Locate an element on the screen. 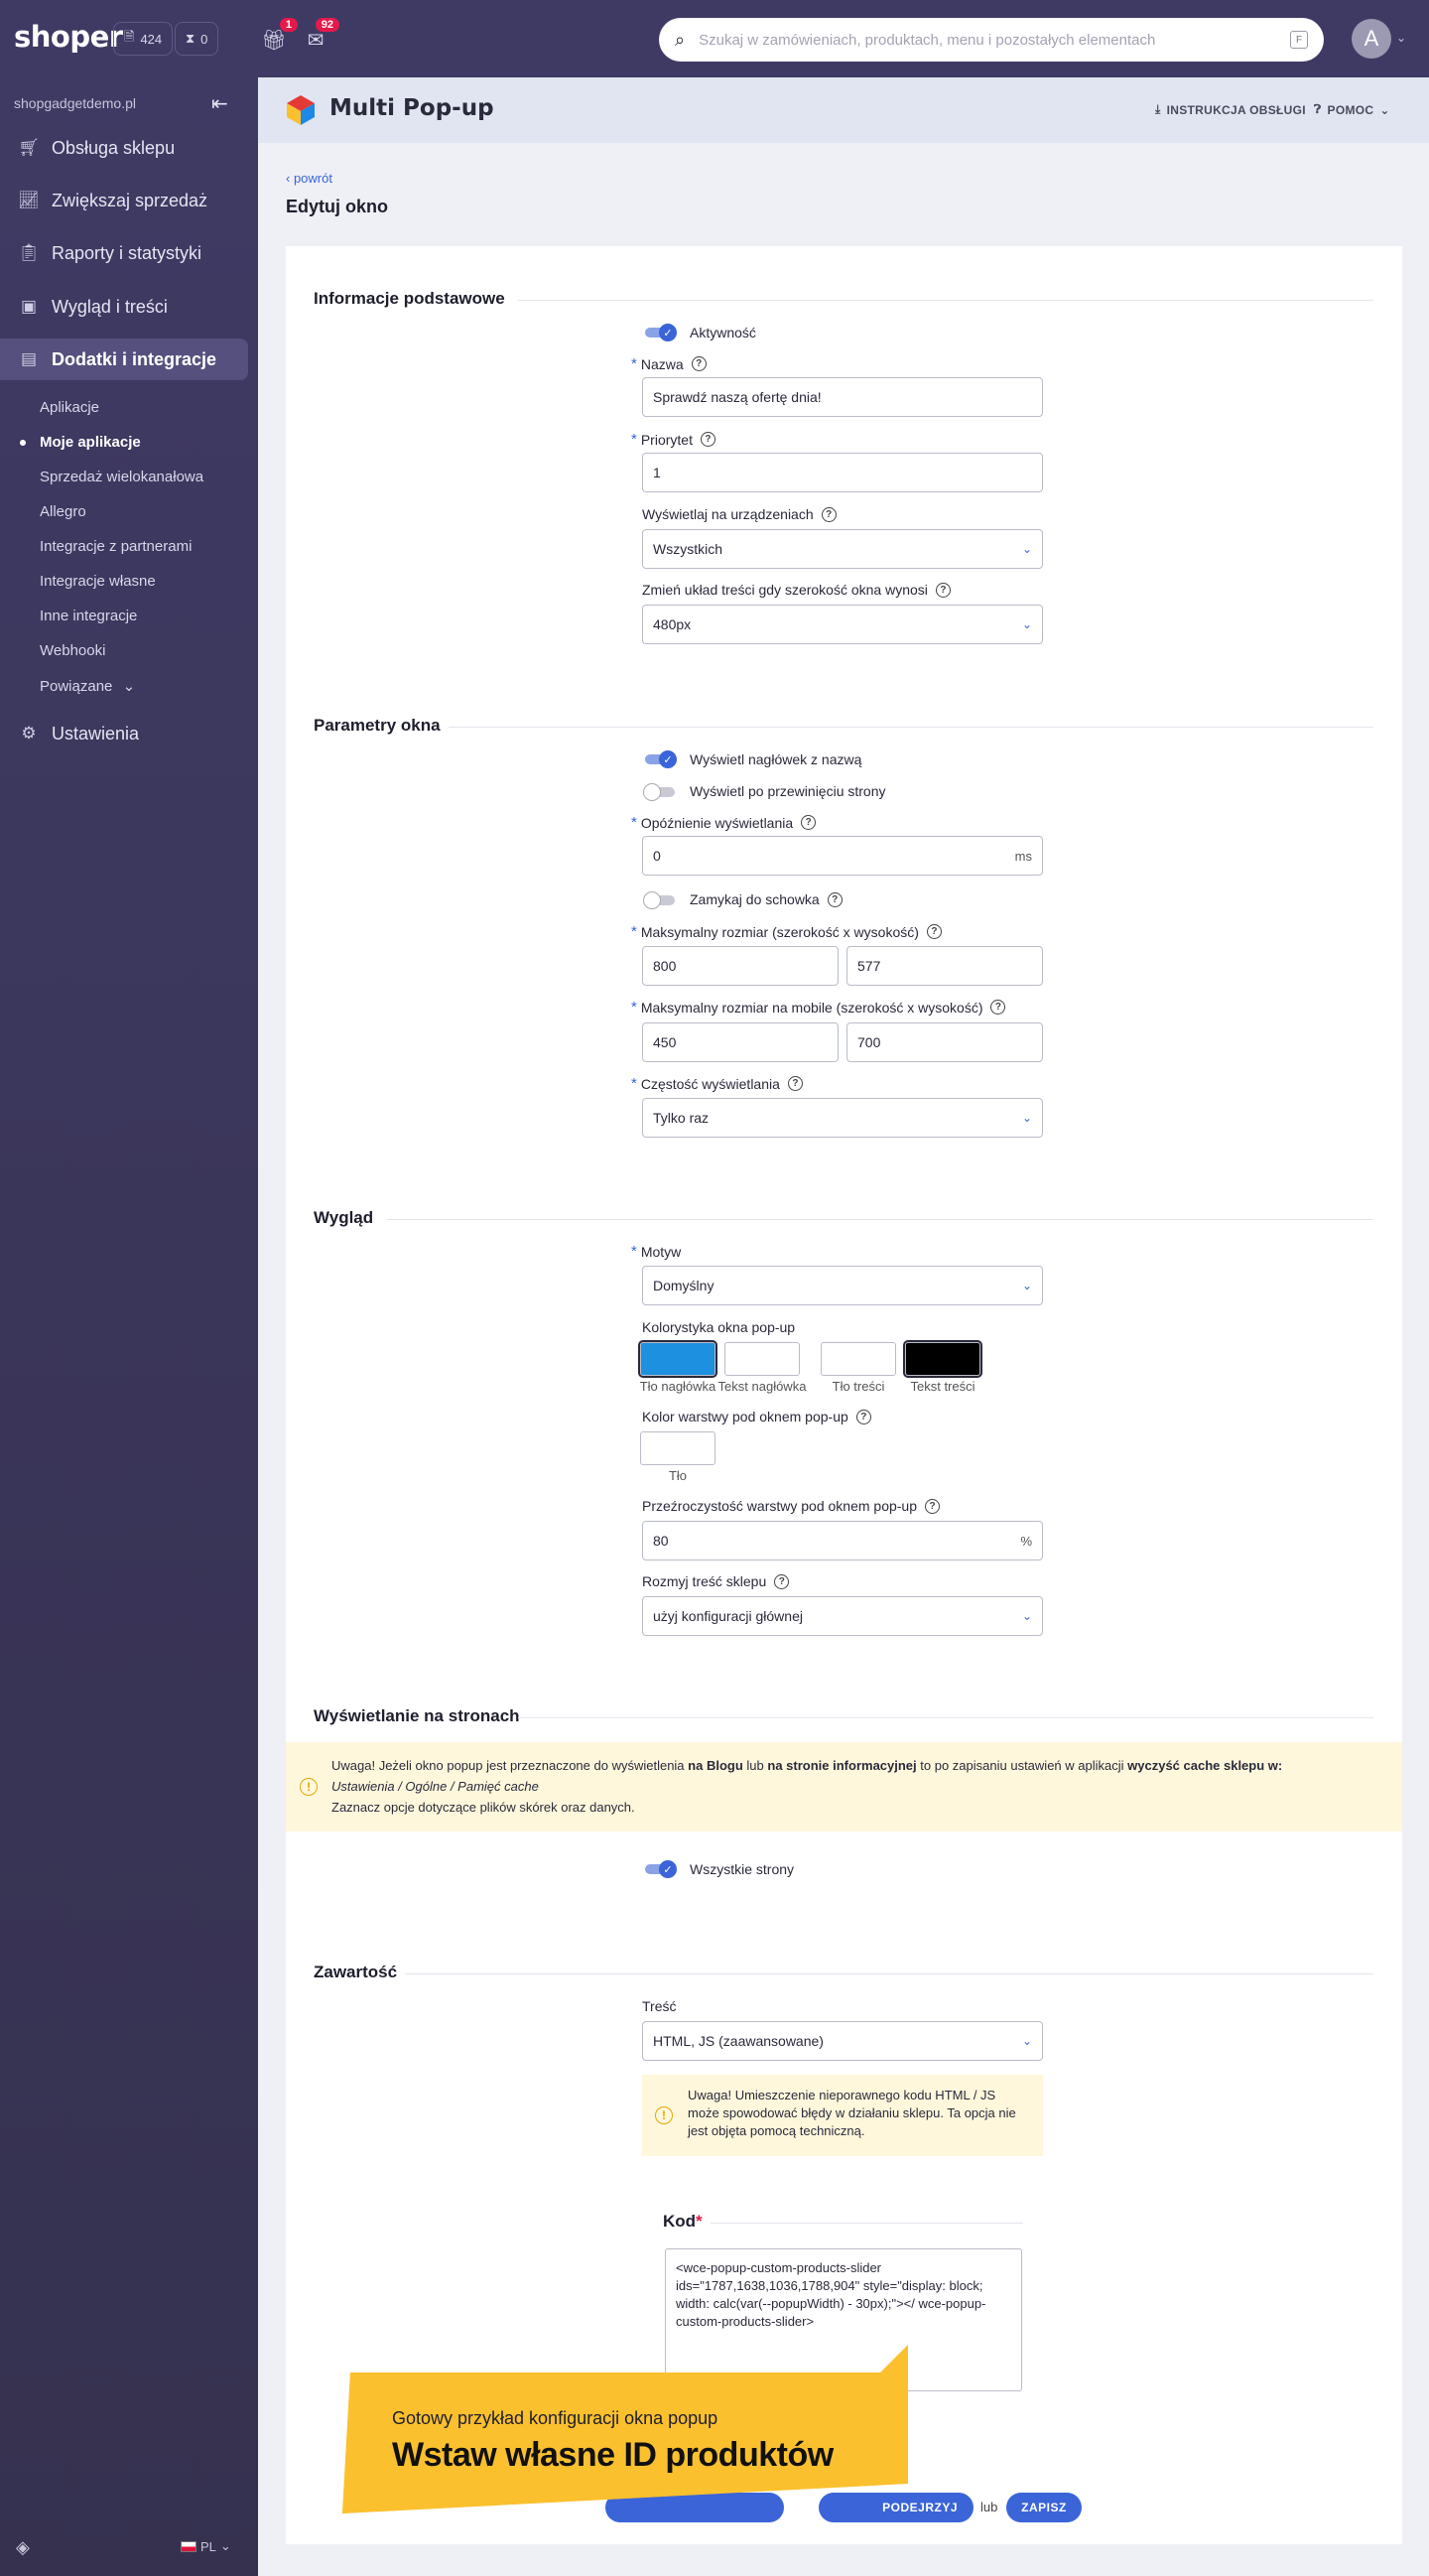 This screenshot has width=1429, height=2576. close-to-drawer-label: Zamykaj do schowka? is located at coordinates (766, 899).